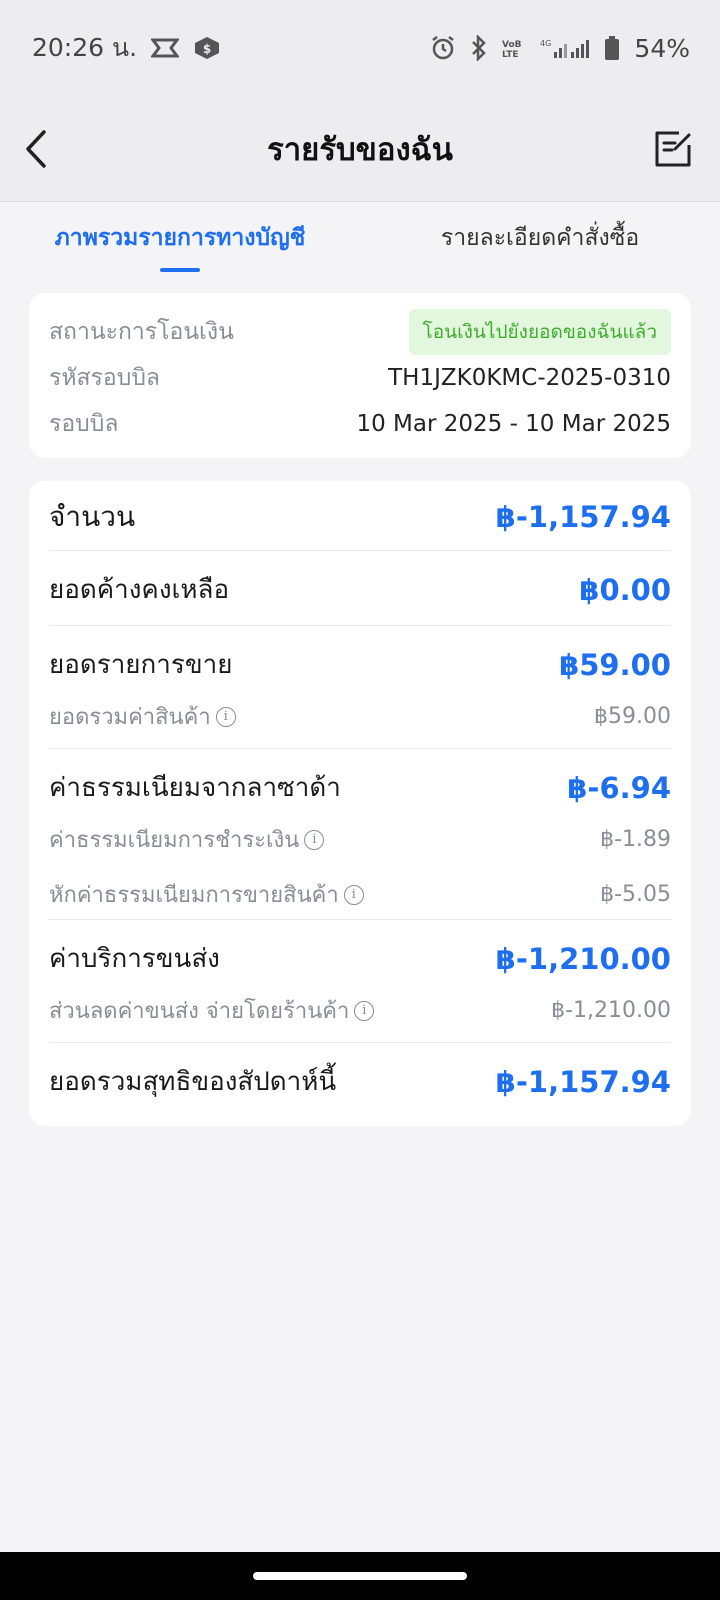 Image resolution: width=720 pixels, height=1600 pixels. I want to click on alarm-icon, so click(443, 48).